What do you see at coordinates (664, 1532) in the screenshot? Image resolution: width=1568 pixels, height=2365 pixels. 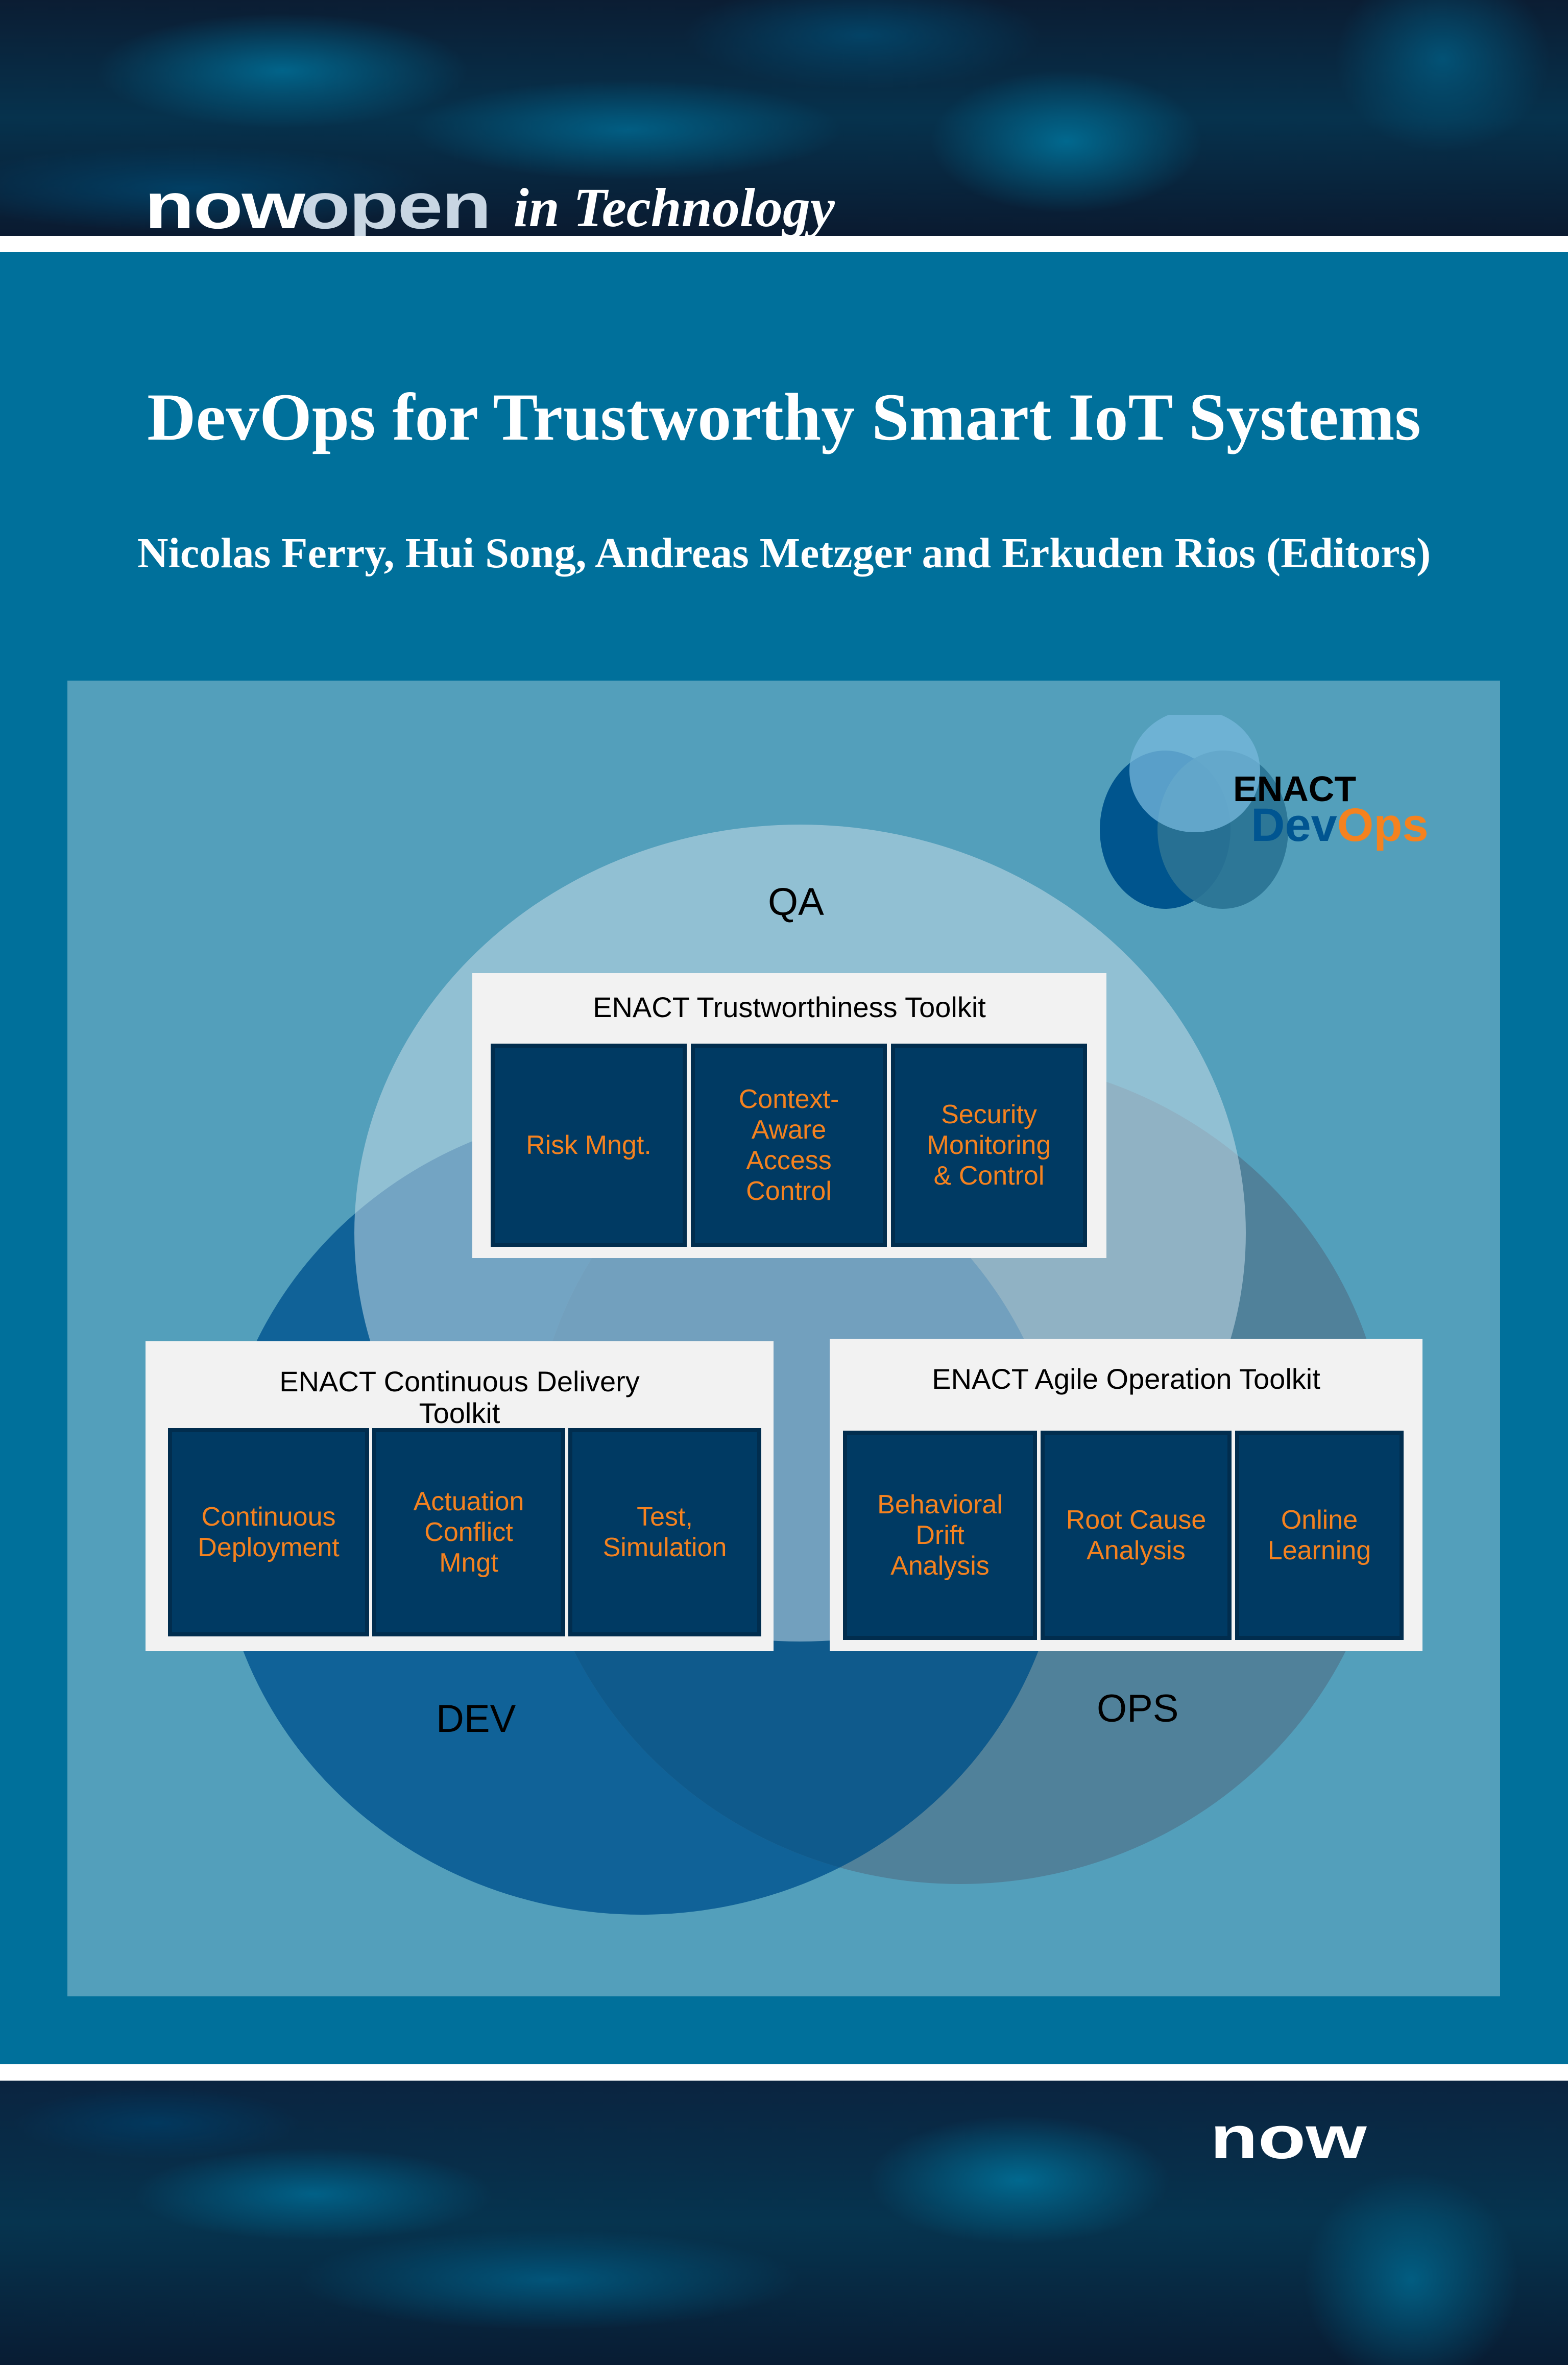 I see `tile-test-simulation: Test, Simulation` at bounding box center [664, 1532].